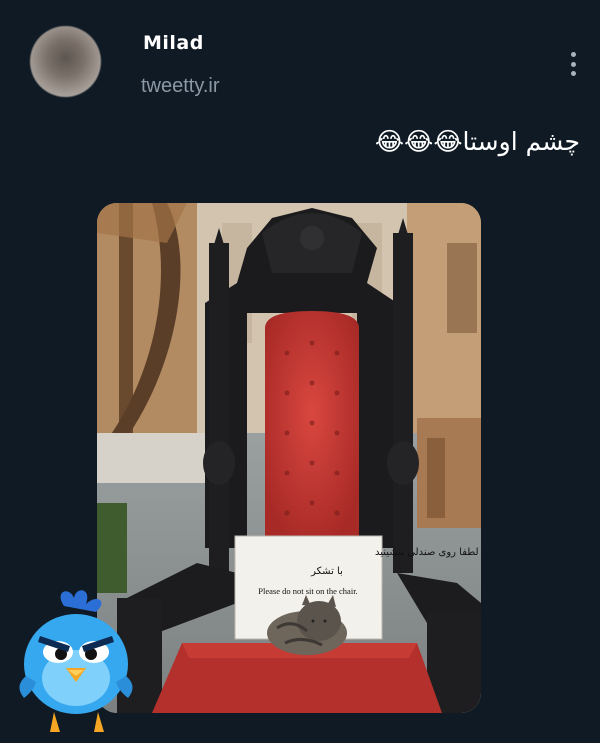 The image size is (600, 743). I want to click on sign-text-en: Please do not sit on the chair., so click(307, 591).